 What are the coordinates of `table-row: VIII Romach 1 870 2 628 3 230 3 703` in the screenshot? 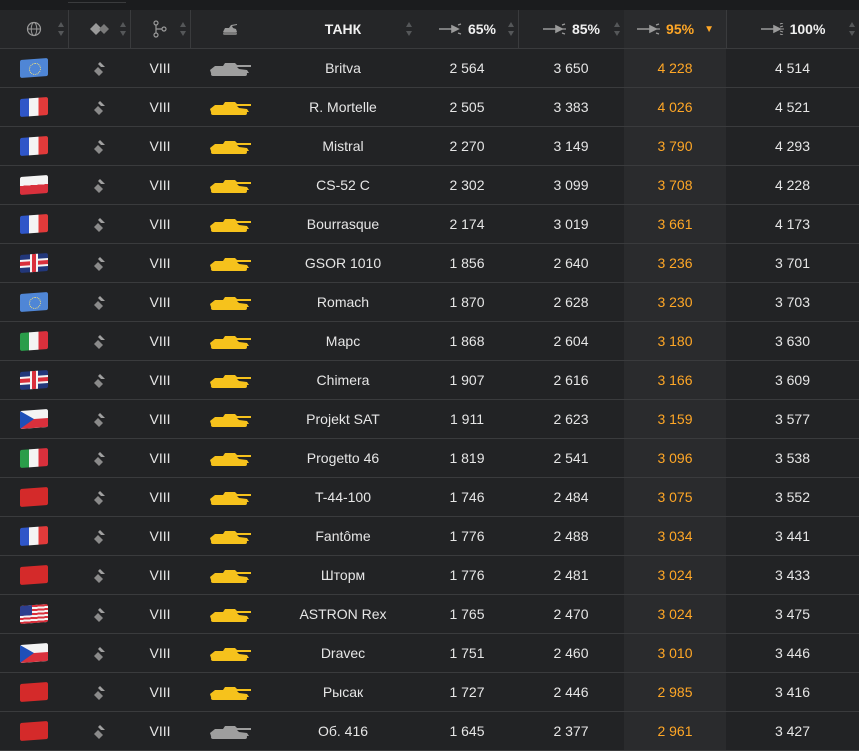 It's located at (429, 302).